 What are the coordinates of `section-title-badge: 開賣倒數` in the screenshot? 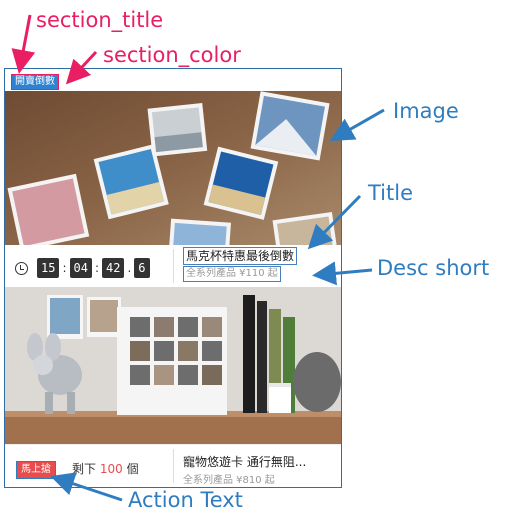 It's located at (35, 82).